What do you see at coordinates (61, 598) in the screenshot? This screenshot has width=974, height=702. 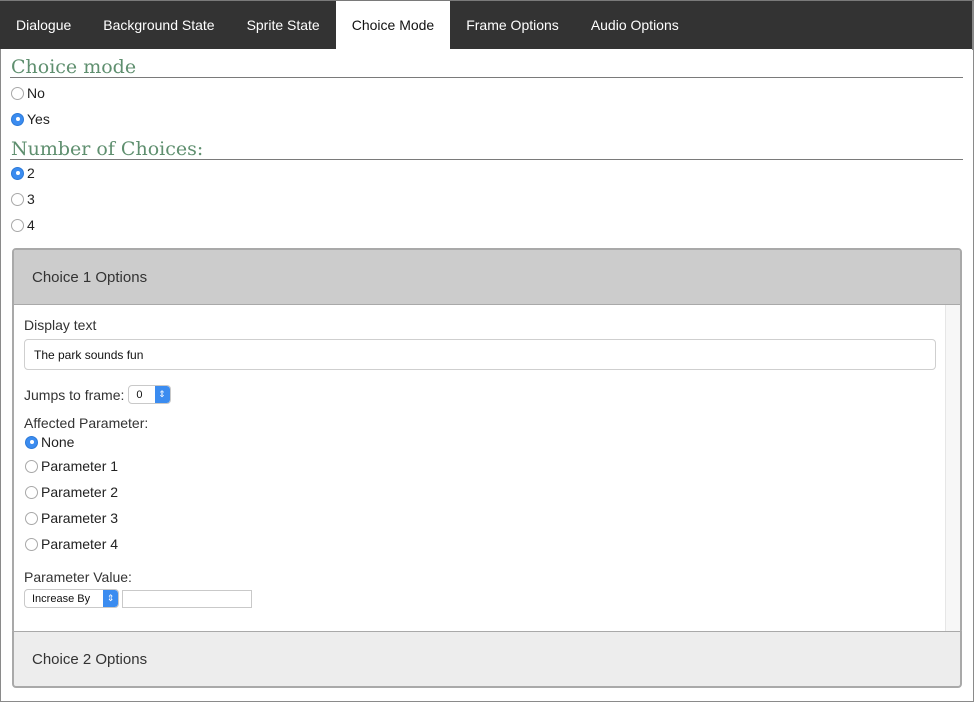 I see `parameter-operation-value: Increase By` at bounding box center [61, 598].